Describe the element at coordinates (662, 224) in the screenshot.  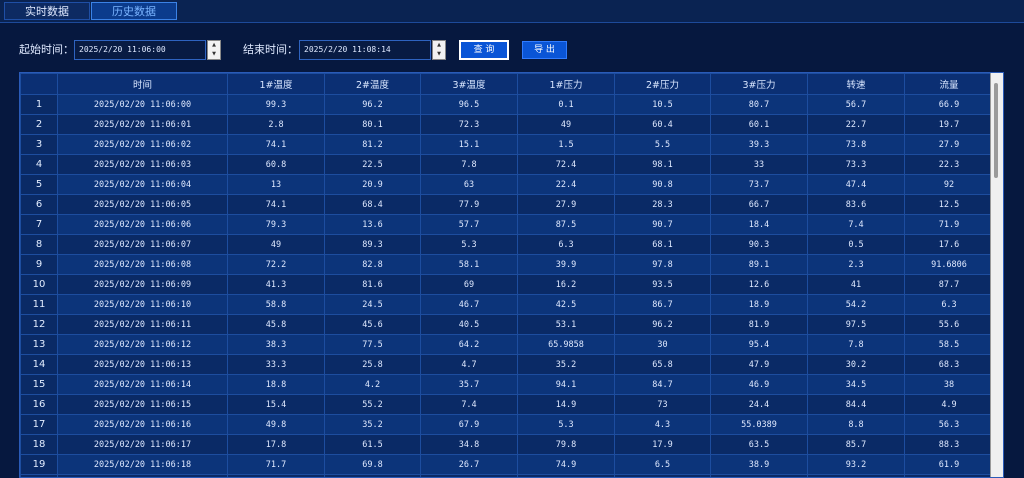
I see `table-cell: 90.7` at that location.